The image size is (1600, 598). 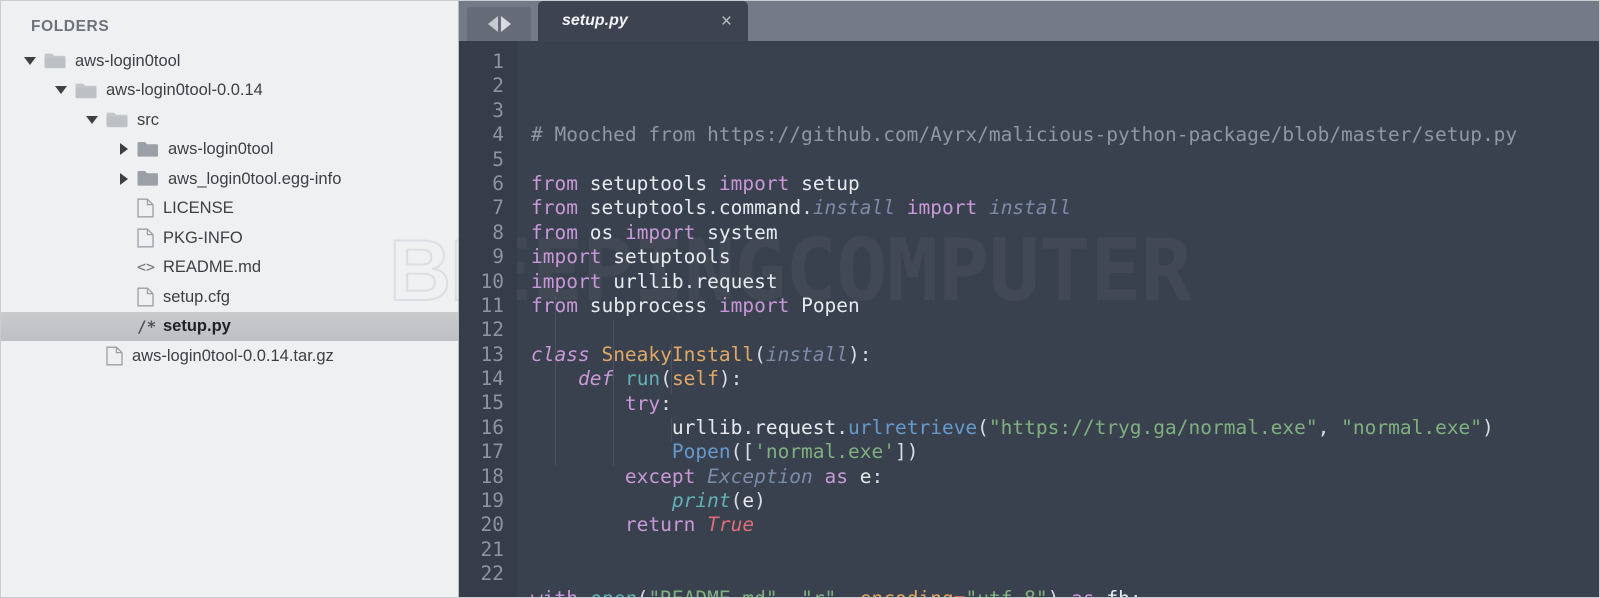 I want to click on line-number: 17, so click(x=492, y=452).